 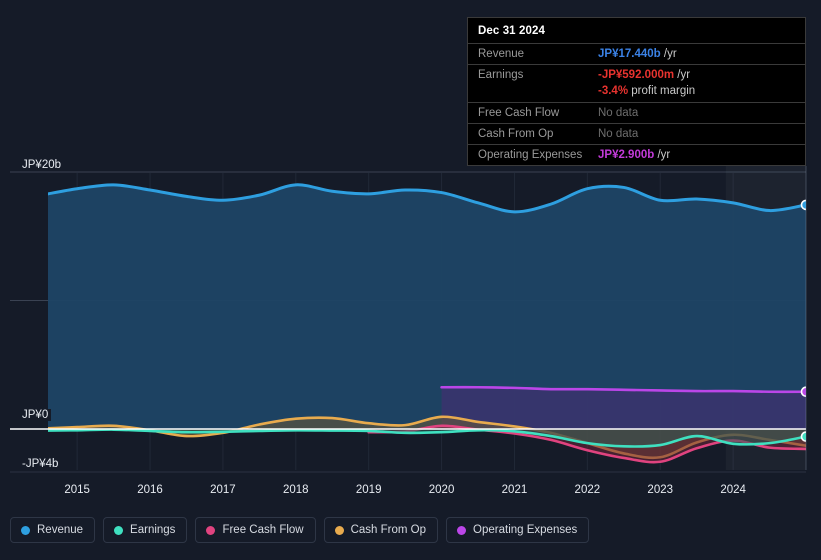 I want to click on tooltip-value-operating-expenses: JP¥2.900b /yr, so click(x=634, y=155).